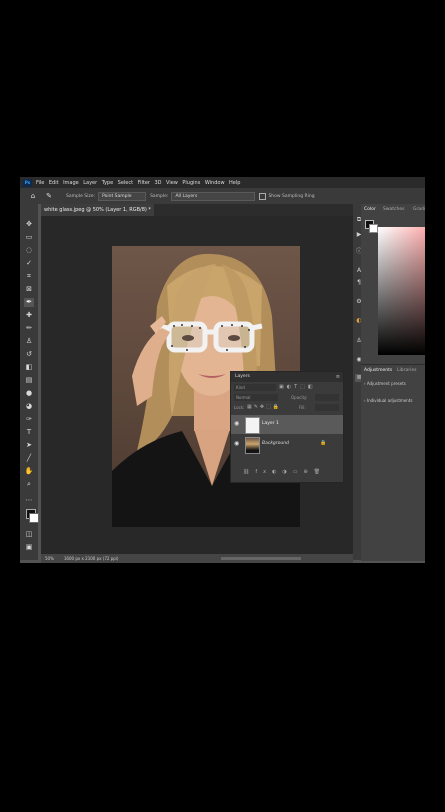  What do you see at coordinates (54, 183) in the screenshot?
I see `menu-edit: Edit` at bounding box center [54, 183].